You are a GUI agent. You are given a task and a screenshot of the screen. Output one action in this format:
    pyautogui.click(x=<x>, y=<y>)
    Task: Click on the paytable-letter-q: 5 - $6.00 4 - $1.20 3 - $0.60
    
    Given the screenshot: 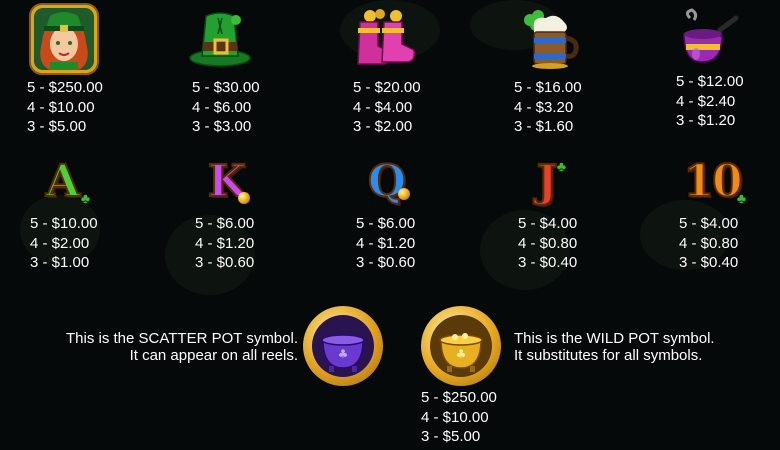 What is the action you would take?
    pyautogui.click(x=385, y=243)
    